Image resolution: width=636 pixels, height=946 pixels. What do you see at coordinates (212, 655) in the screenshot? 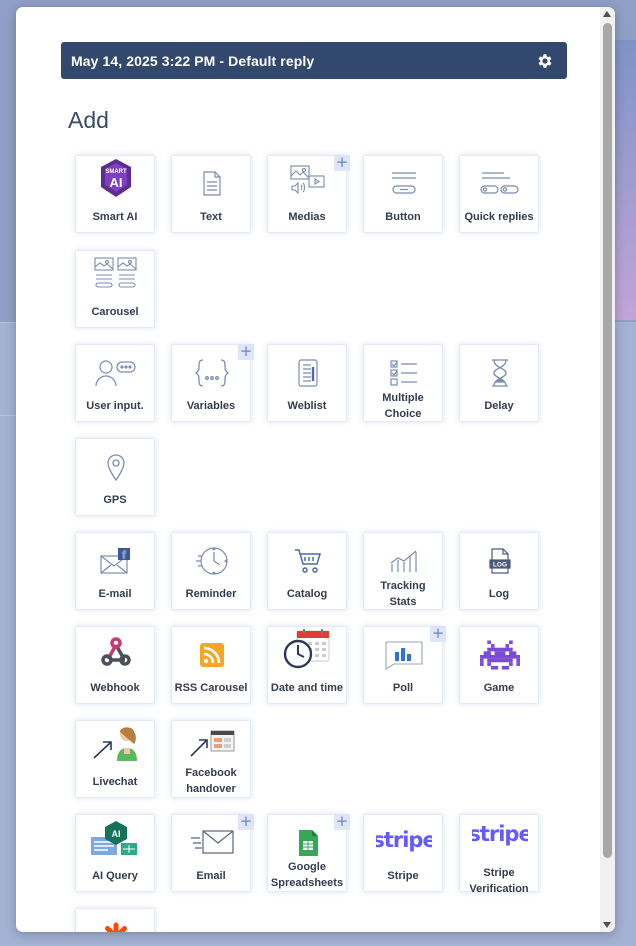
I see `rss-carousel-icon` at bounding box center [212, 655].